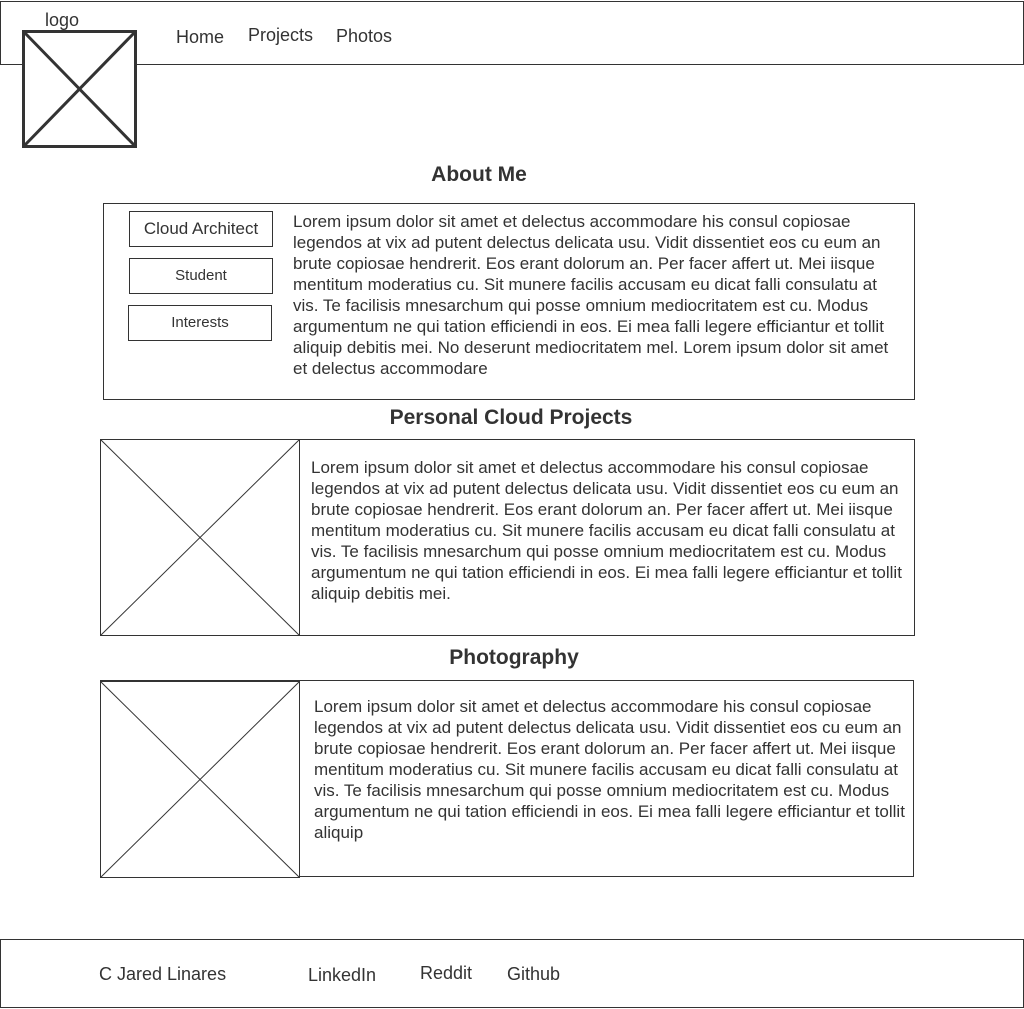 The image size is (1024, 1009). I want to click on footer-name: C Jared Linares, so click(163, 974).